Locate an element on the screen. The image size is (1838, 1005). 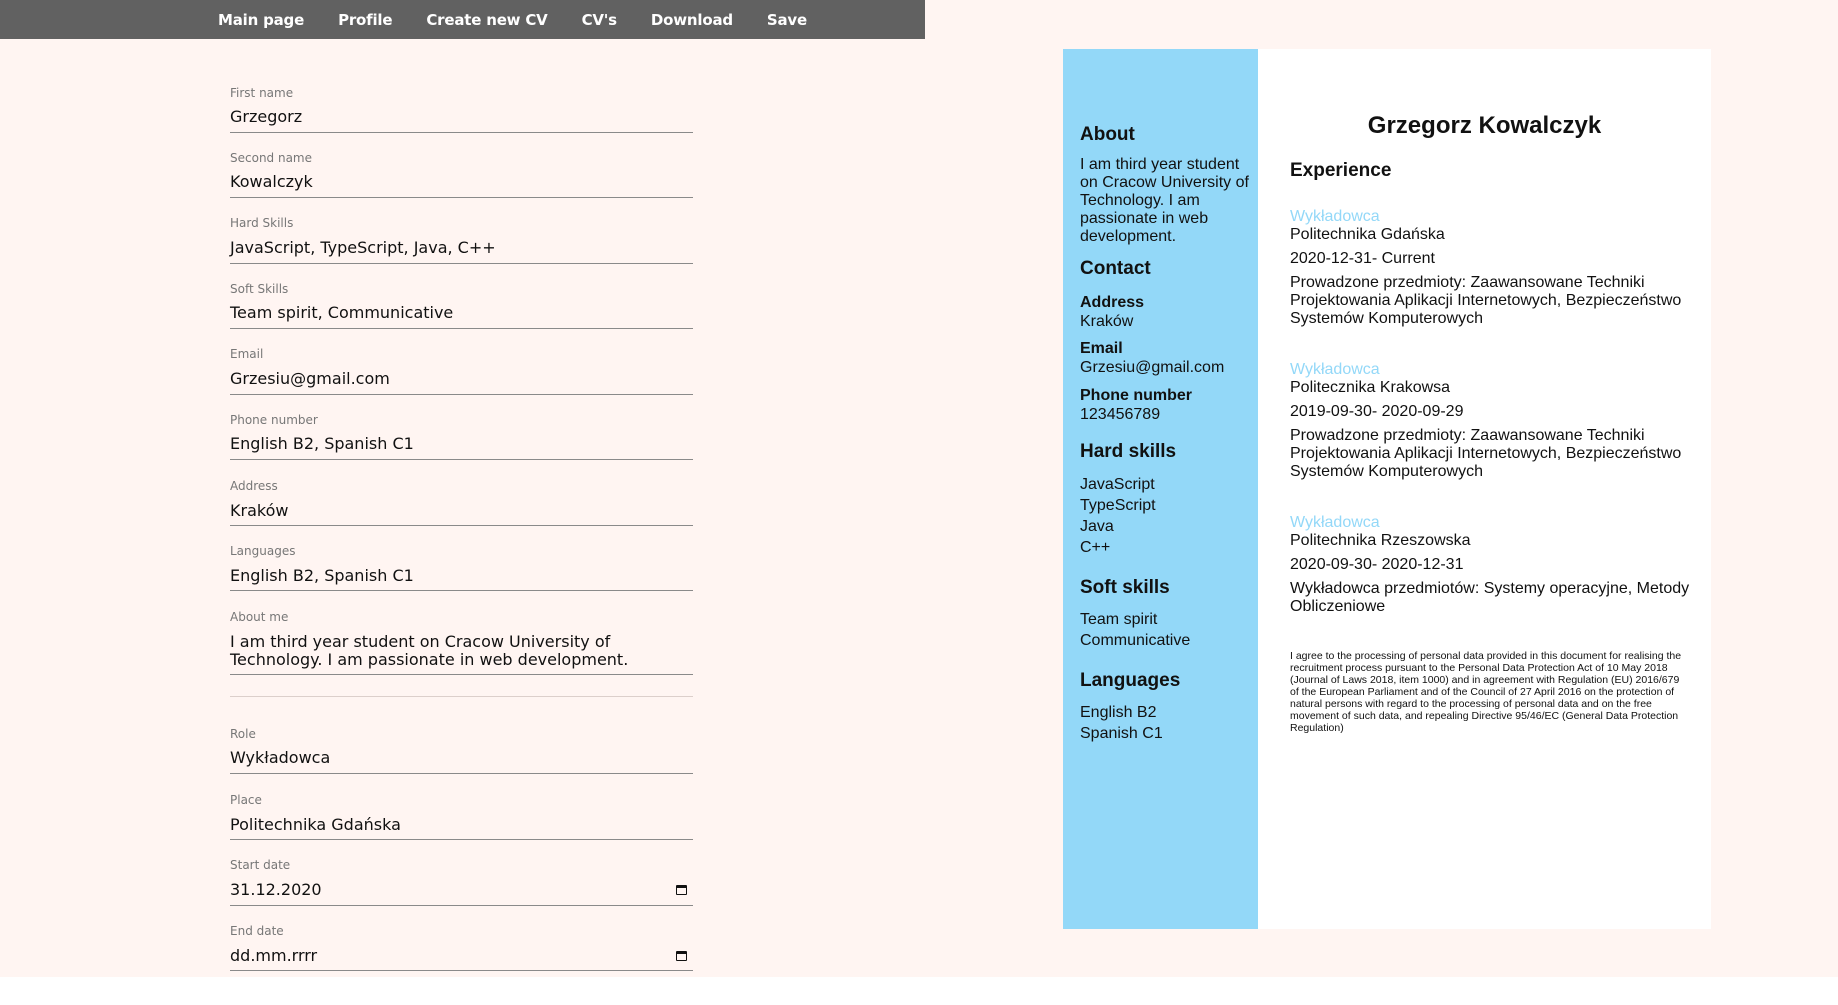
address-input: Kraków is located at coordinates (259, 511).